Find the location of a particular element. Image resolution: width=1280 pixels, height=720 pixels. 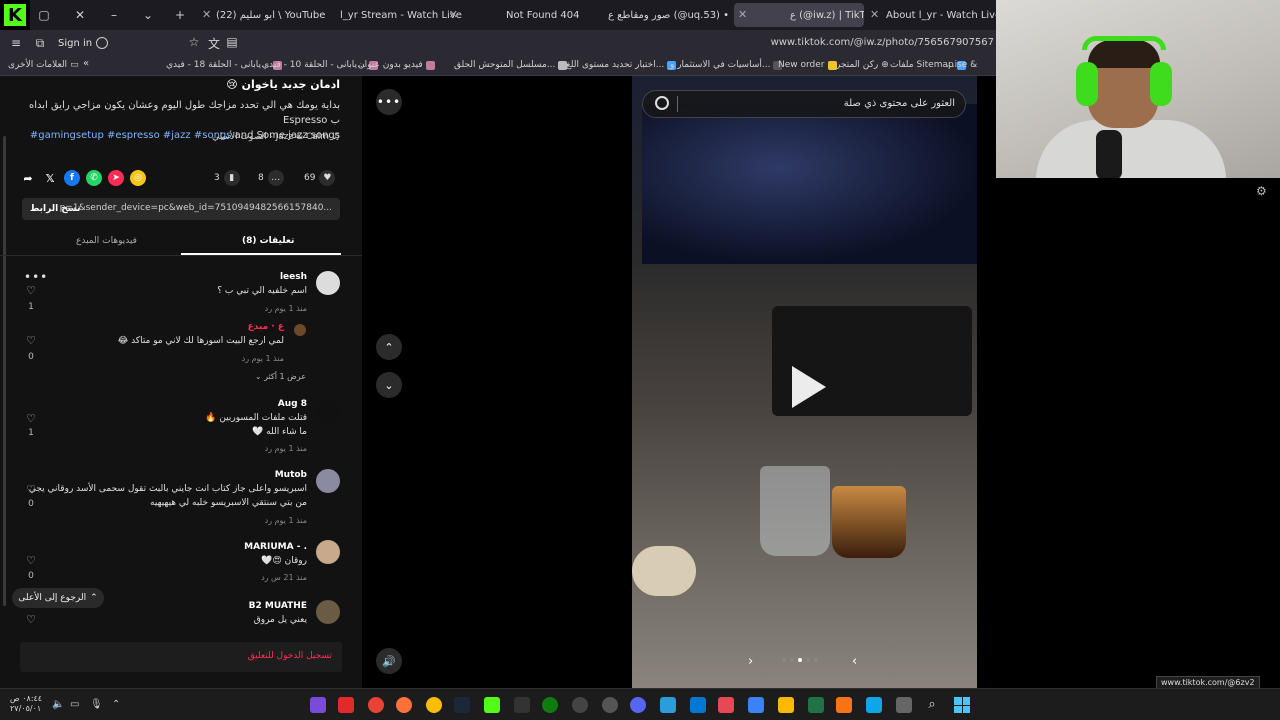

tab-list-dropdown-icon: ⌄ is located at coordinates (148, 15).